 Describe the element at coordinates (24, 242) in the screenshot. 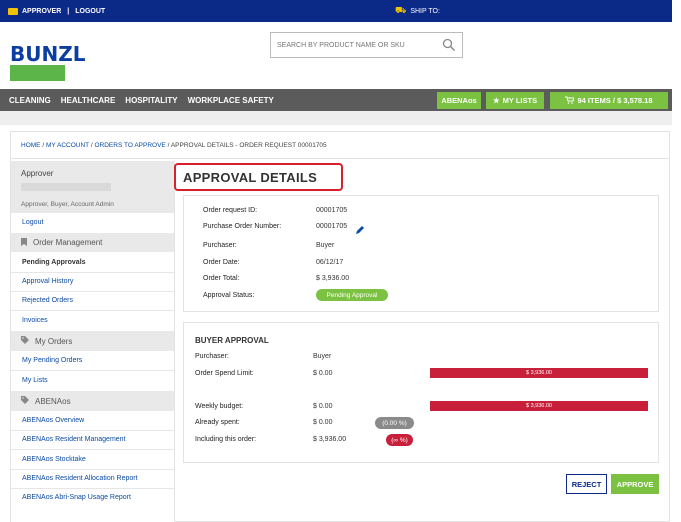

I see `bookmark-icon` at that location.